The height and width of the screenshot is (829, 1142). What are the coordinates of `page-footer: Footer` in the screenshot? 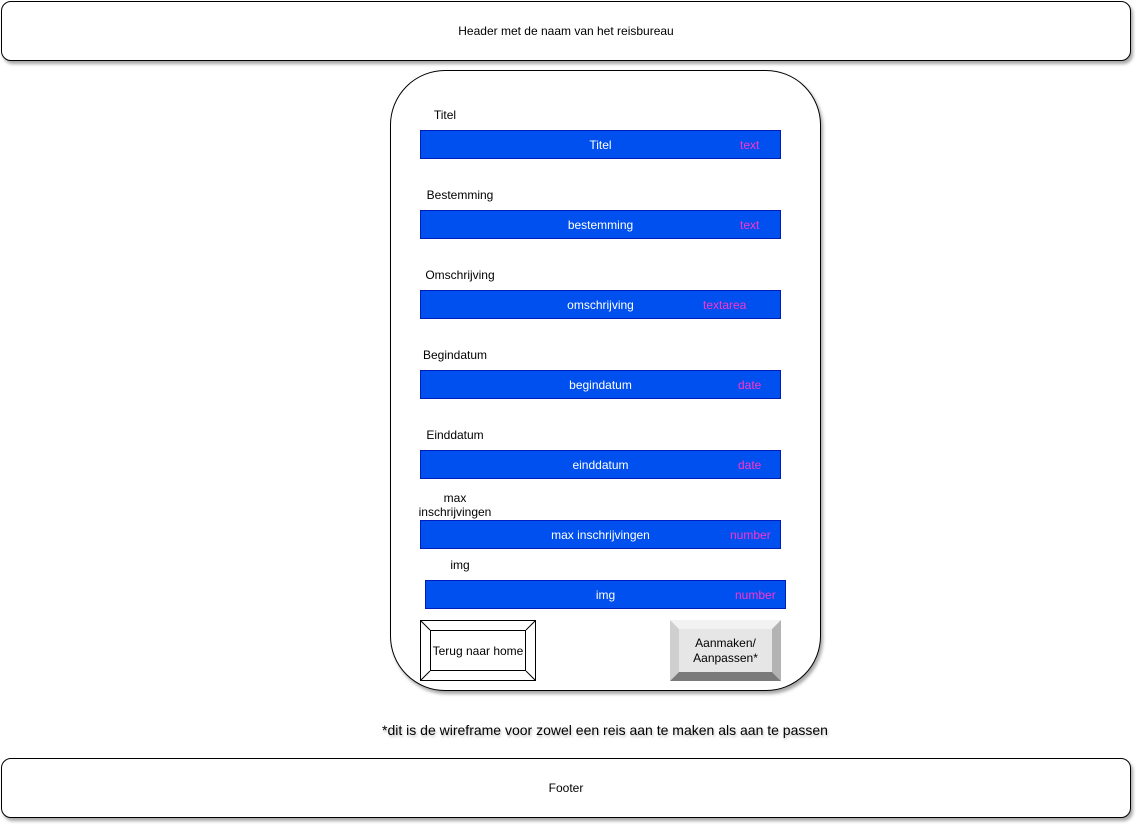 It's located at (566, 788).